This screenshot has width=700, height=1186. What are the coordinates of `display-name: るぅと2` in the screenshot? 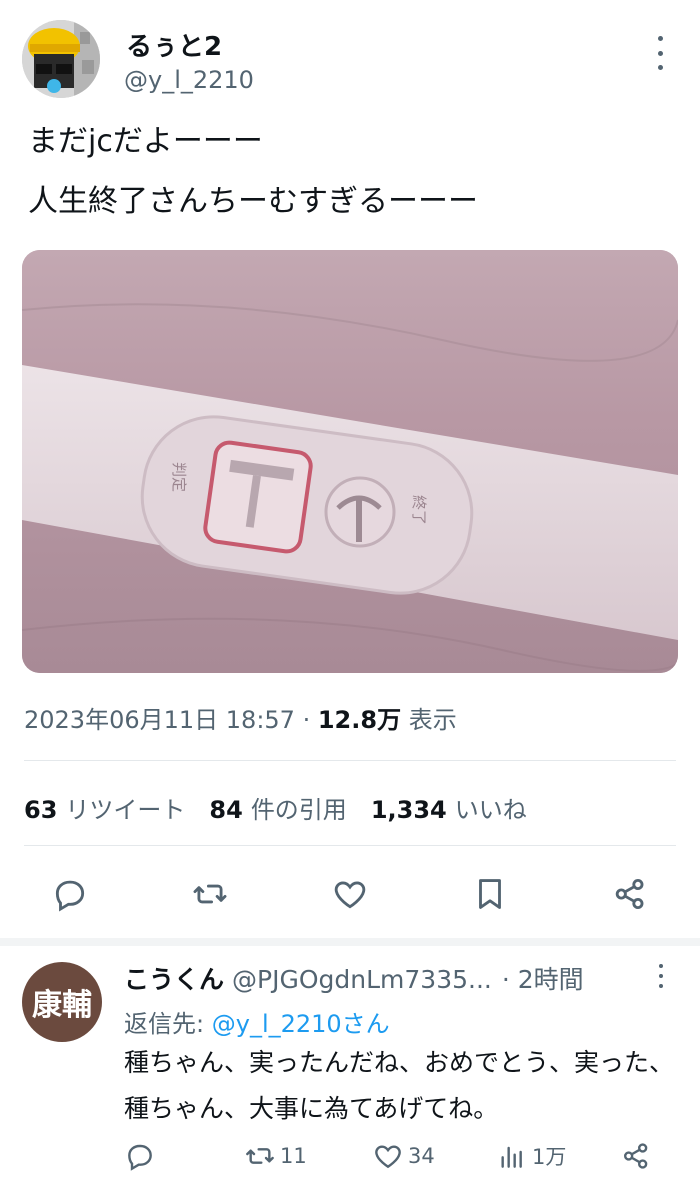 It's located at (174, 44).